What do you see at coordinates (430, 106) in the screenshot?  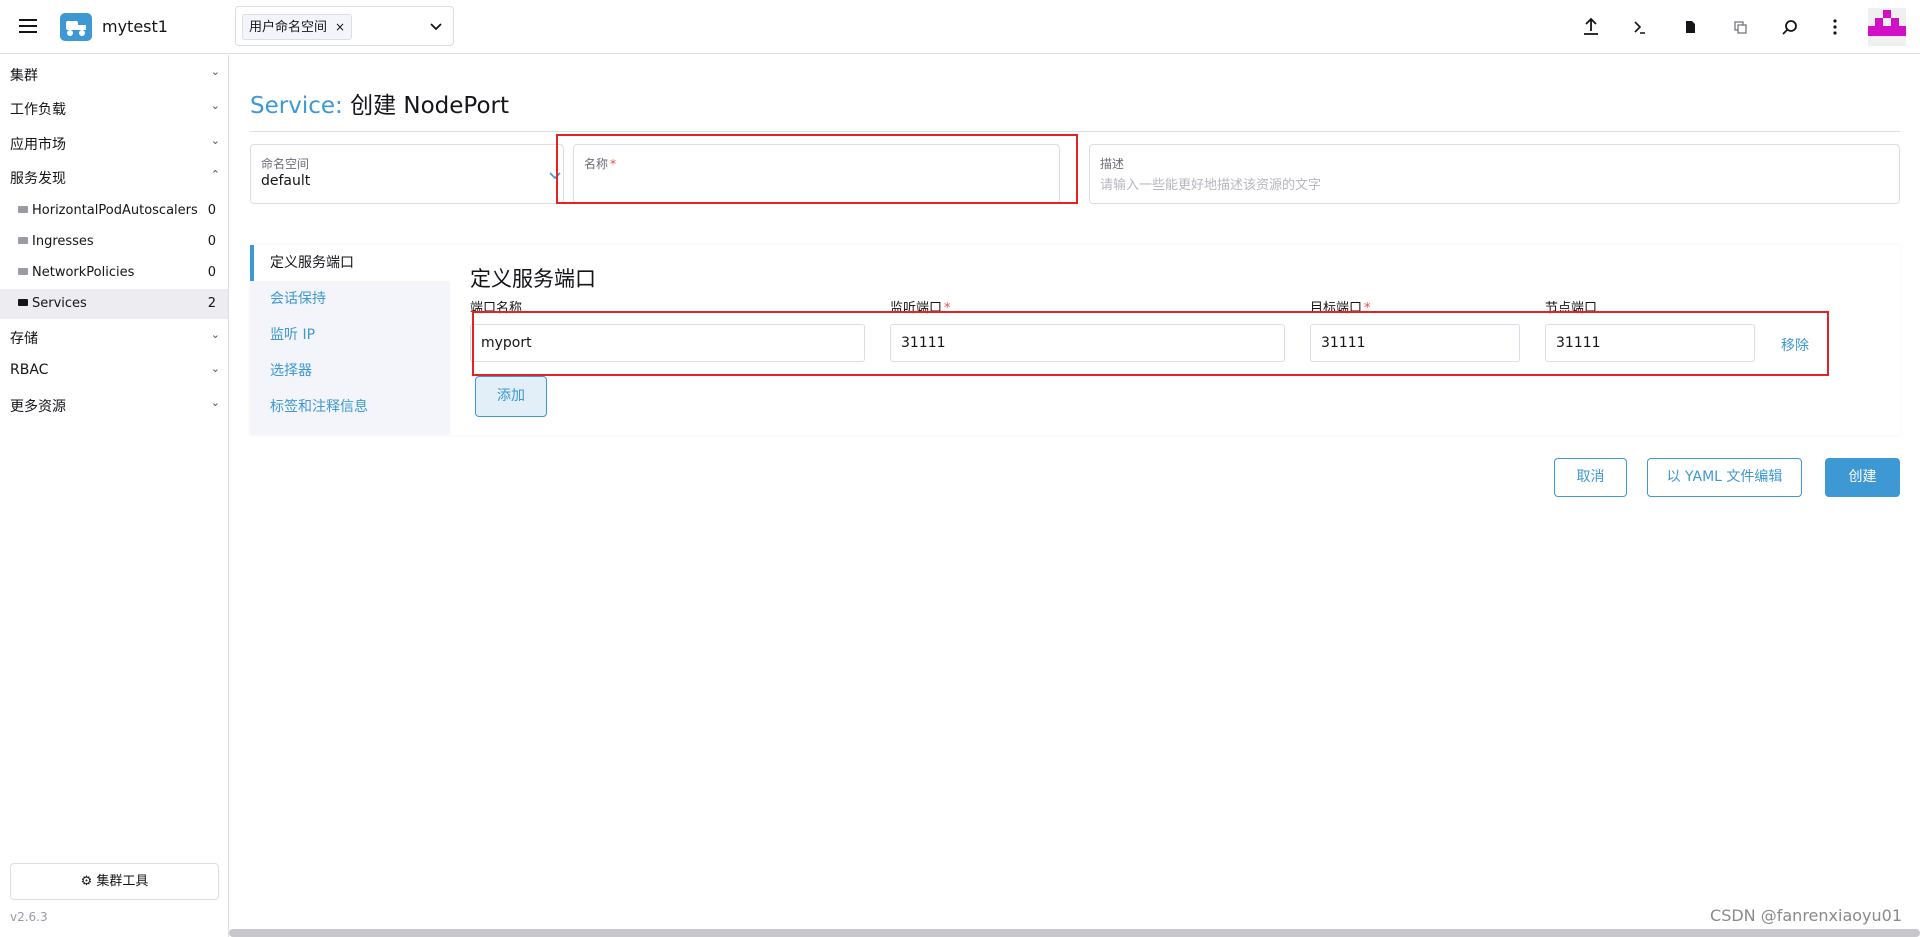 I see `title-action: 创建 NodePort` at bounding box center [430, 106].